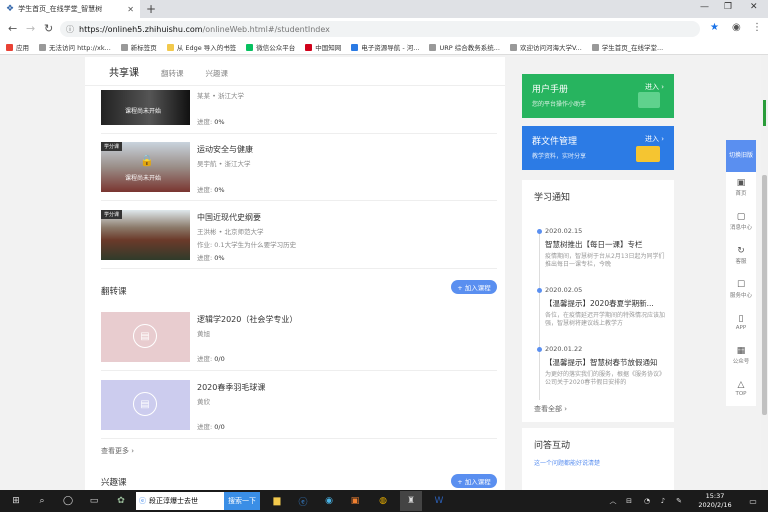 This screenshot has height=512, width=768. I want to click on view-all-notices-link: 查看全部 ›, so click(550, 409).